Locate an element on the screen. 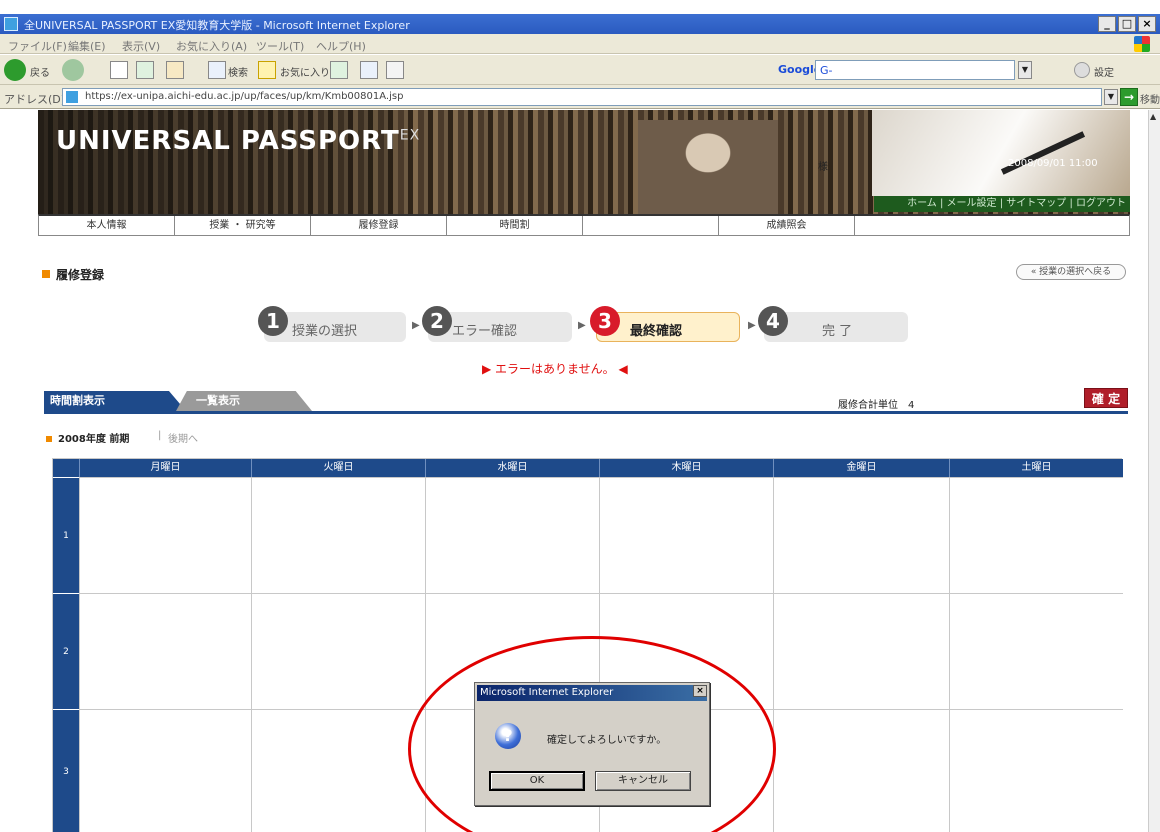 The height and width of the screenshot is (832, 1160). menu-tools: ツール(T) is located at coordinates (280, 46).